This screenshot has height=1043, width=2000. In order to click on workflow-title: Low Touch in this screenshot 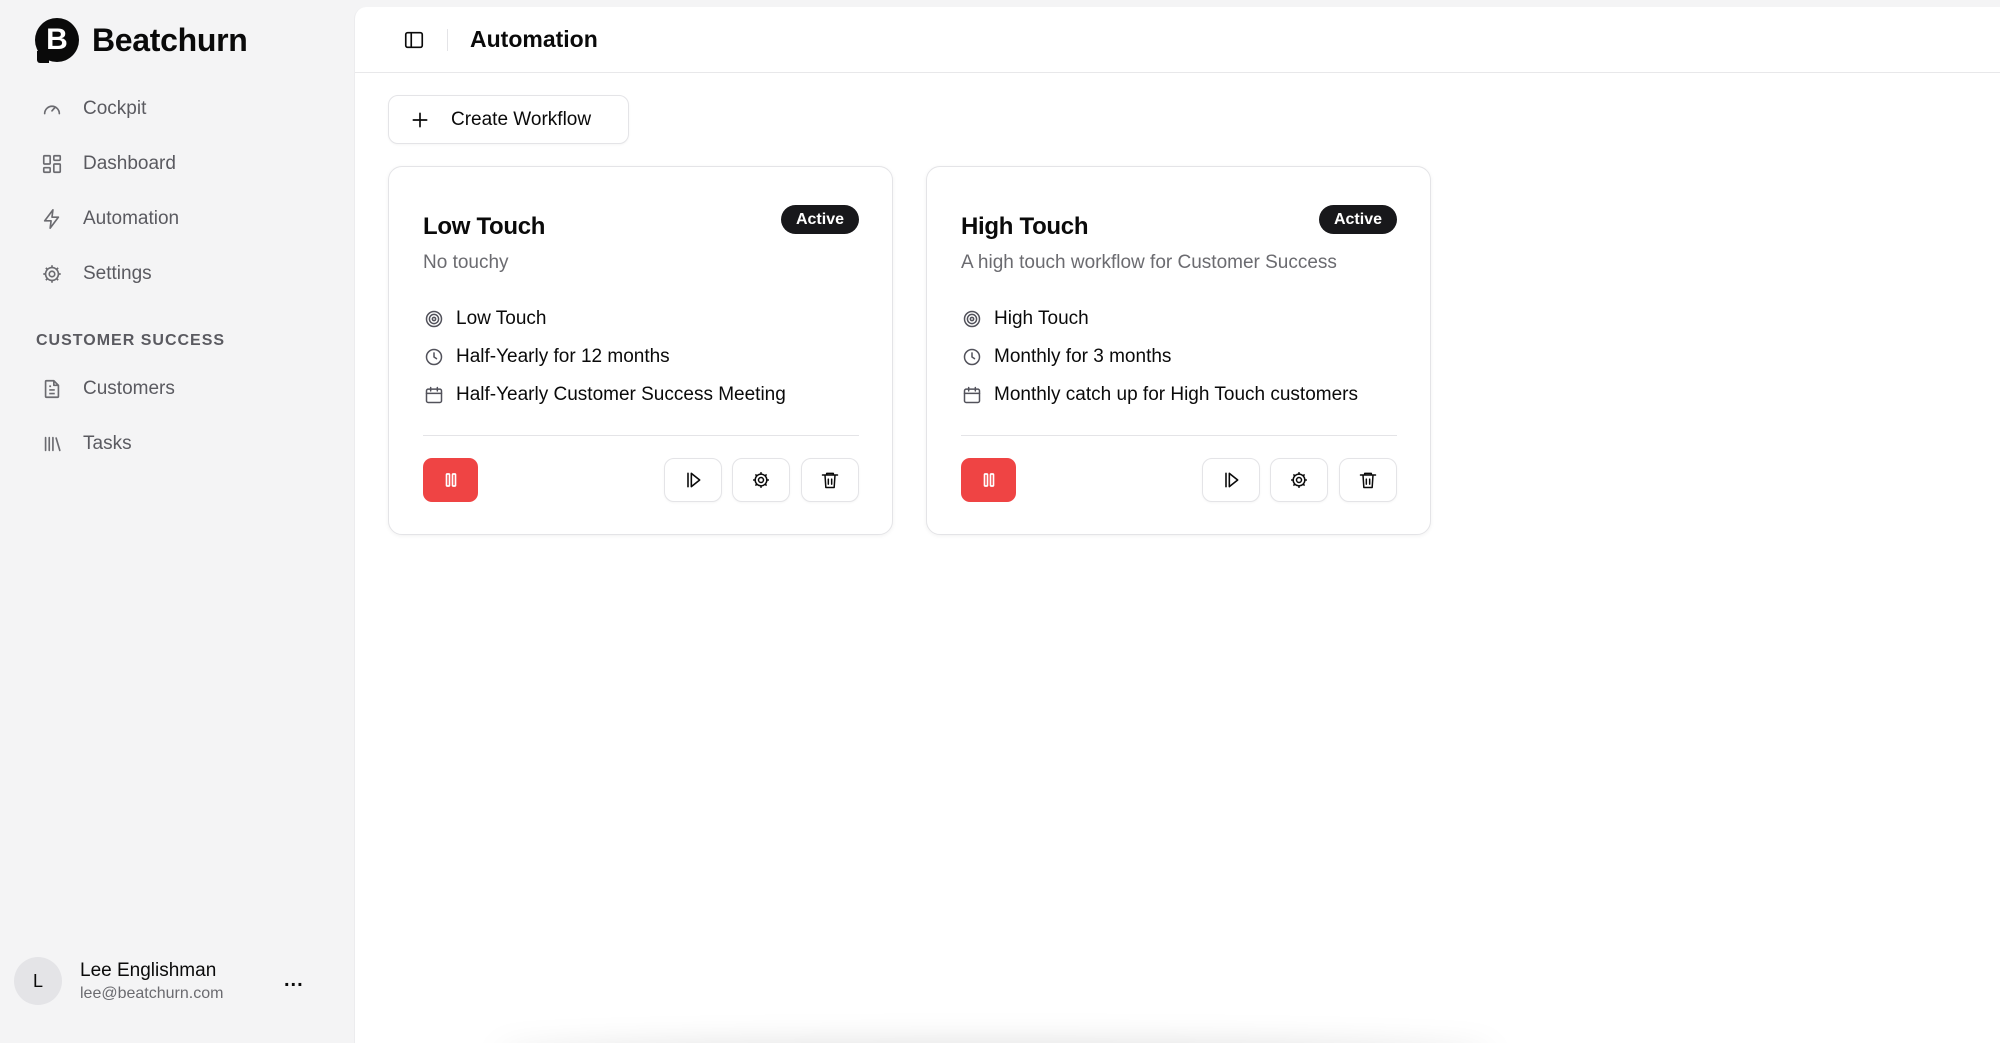, I will do `click(484, 226)`.